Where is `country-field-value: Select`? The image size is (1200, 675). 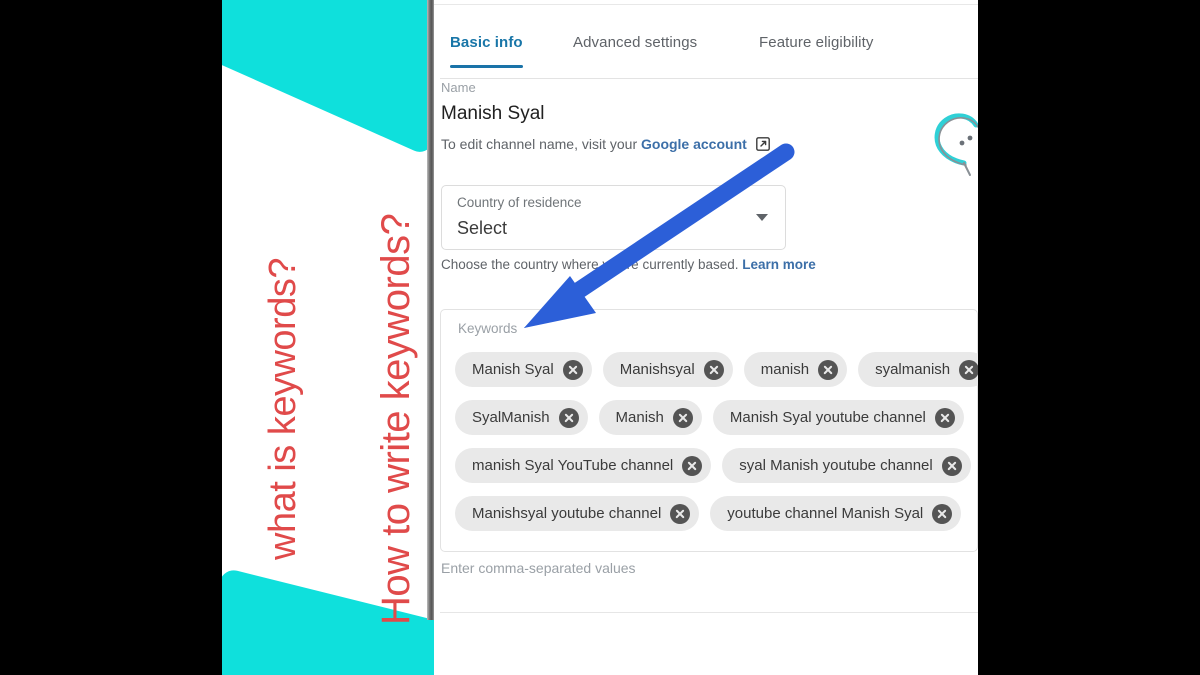 country-field-value: Select is located at coordinates (482, 228).